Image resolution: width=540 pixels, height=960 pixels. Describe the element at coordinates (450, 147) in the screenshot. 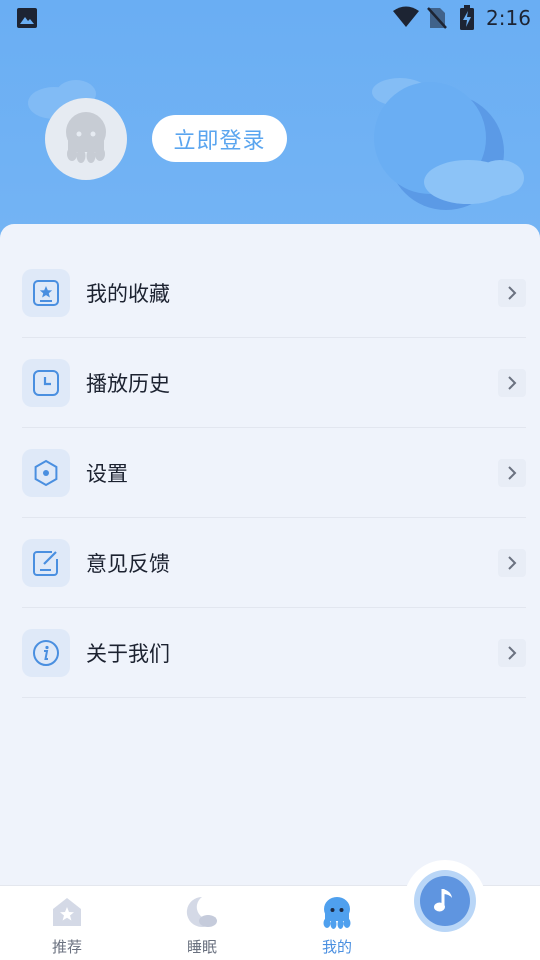

I see `moon-cloud-decoration` at that location.